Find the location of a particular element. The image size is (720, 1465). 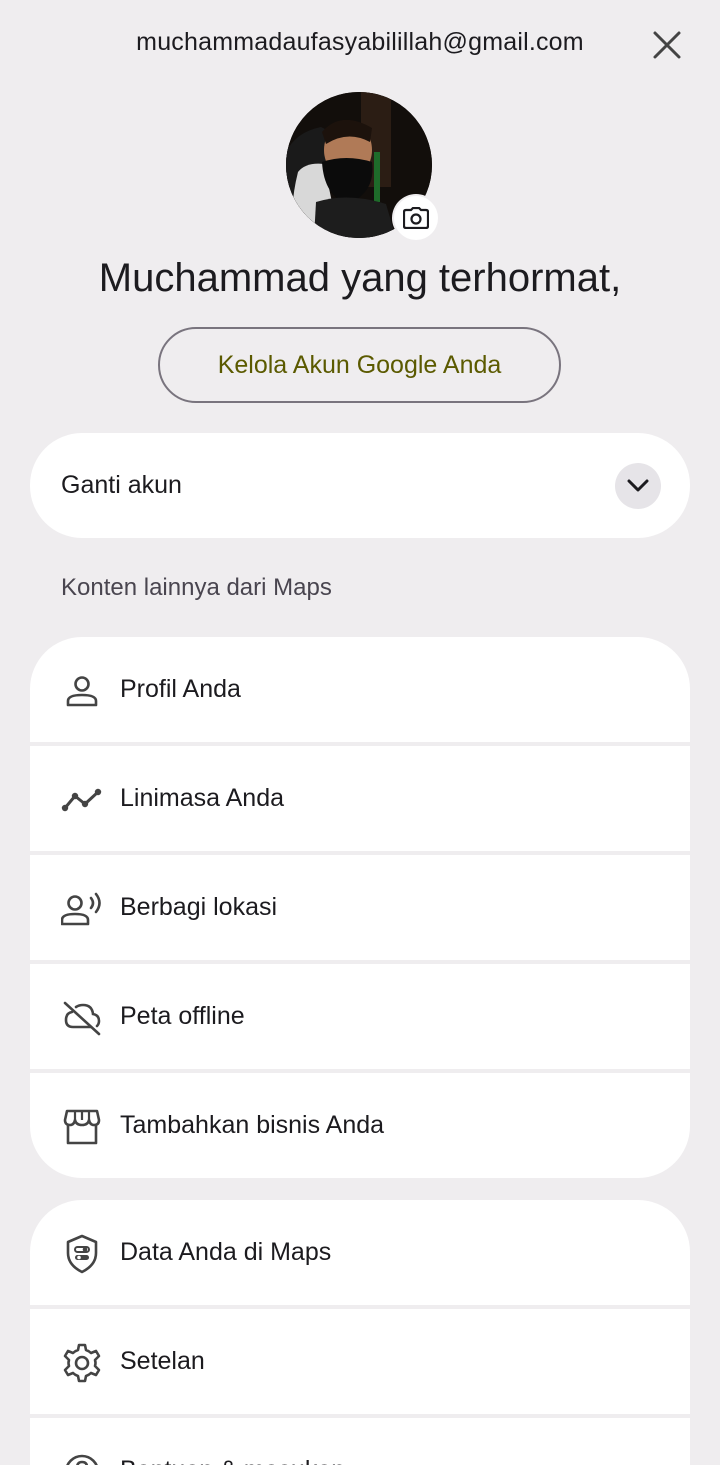

section-title: Konten lainnya dari Maps is located at coordinates (196, 587).